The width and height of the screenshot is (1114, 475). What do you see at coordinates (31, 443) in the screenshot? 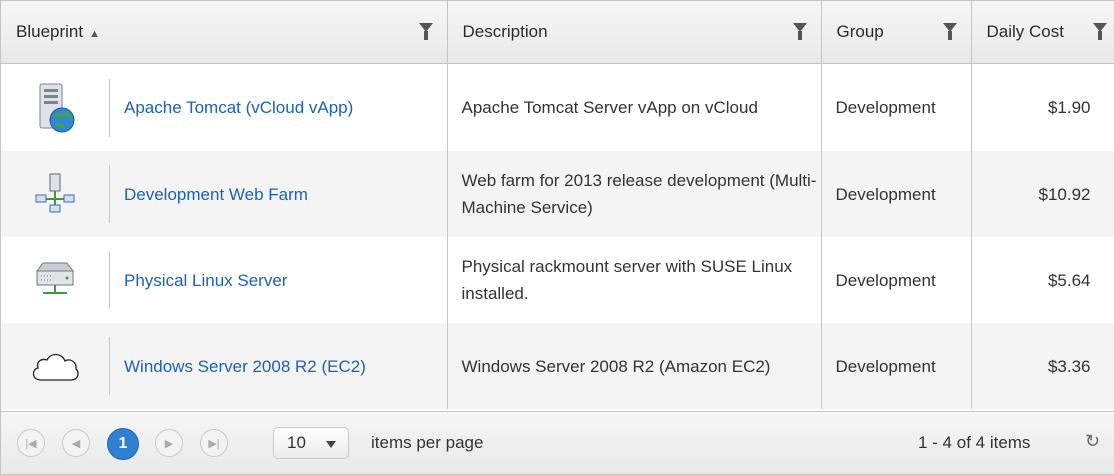
I see `first-page-icon: |◀` at bounding box center [31, 443].